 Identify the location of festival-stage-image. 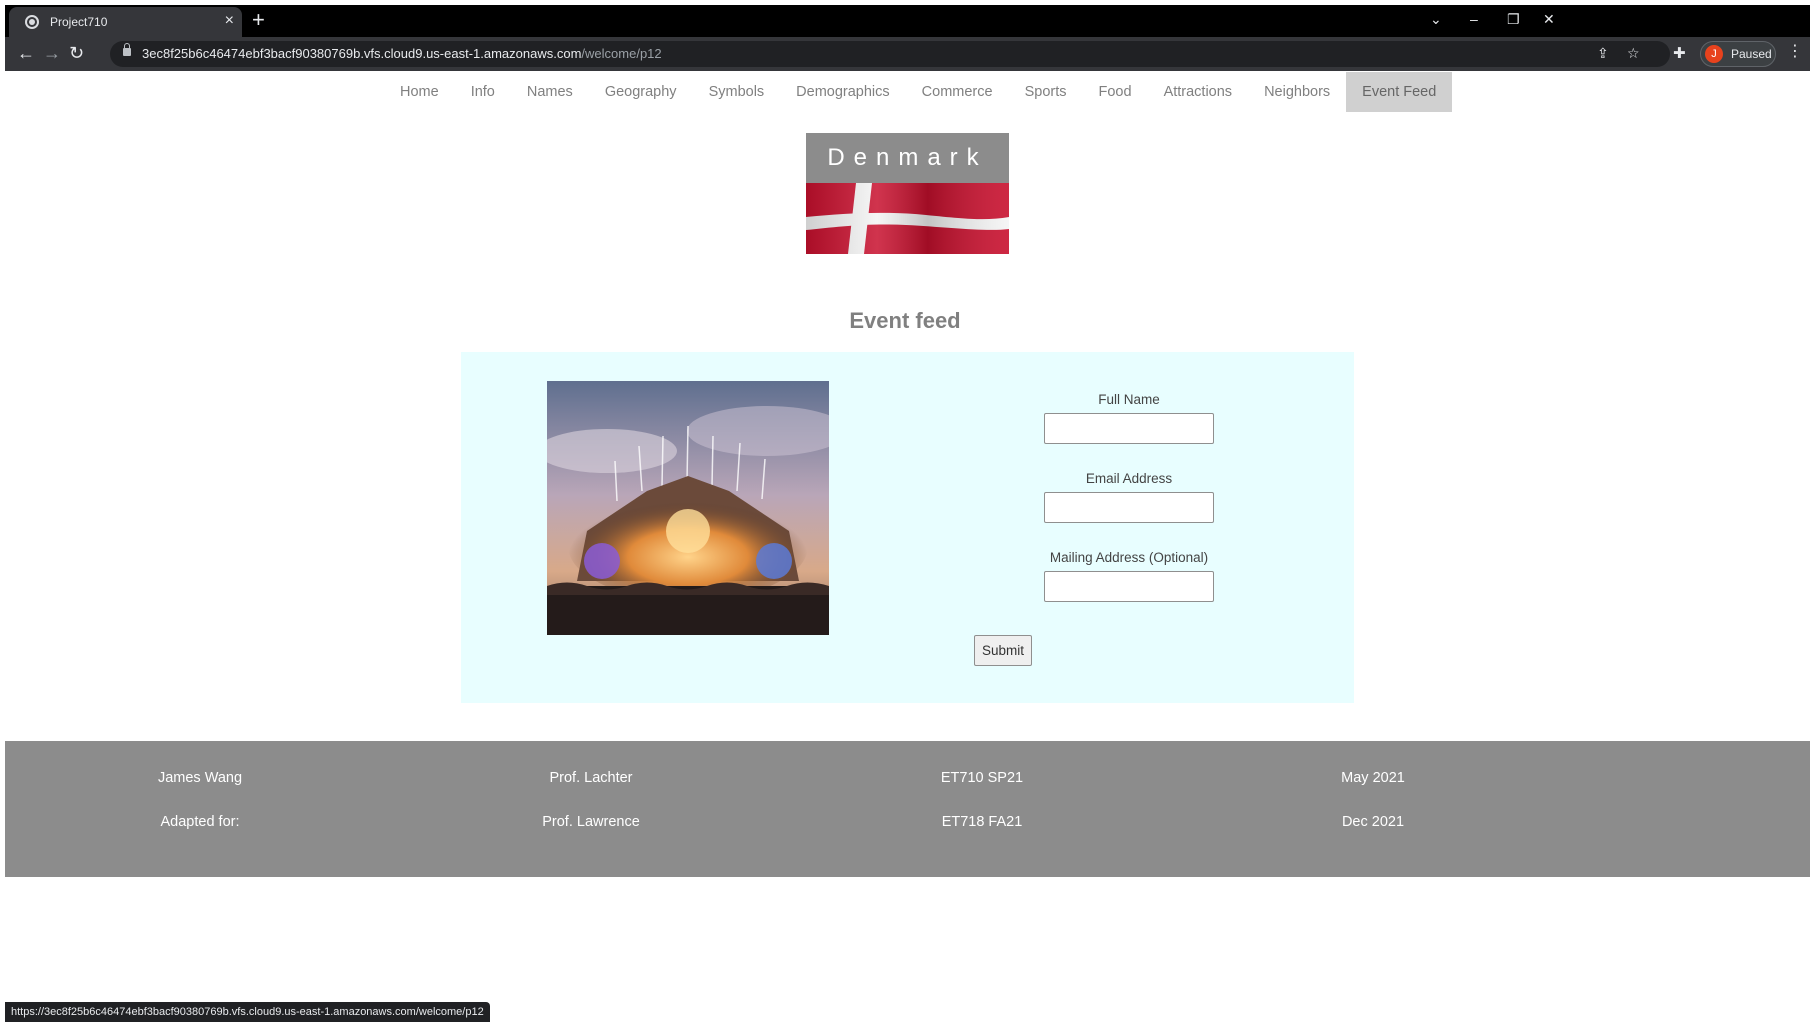
(688, 508).